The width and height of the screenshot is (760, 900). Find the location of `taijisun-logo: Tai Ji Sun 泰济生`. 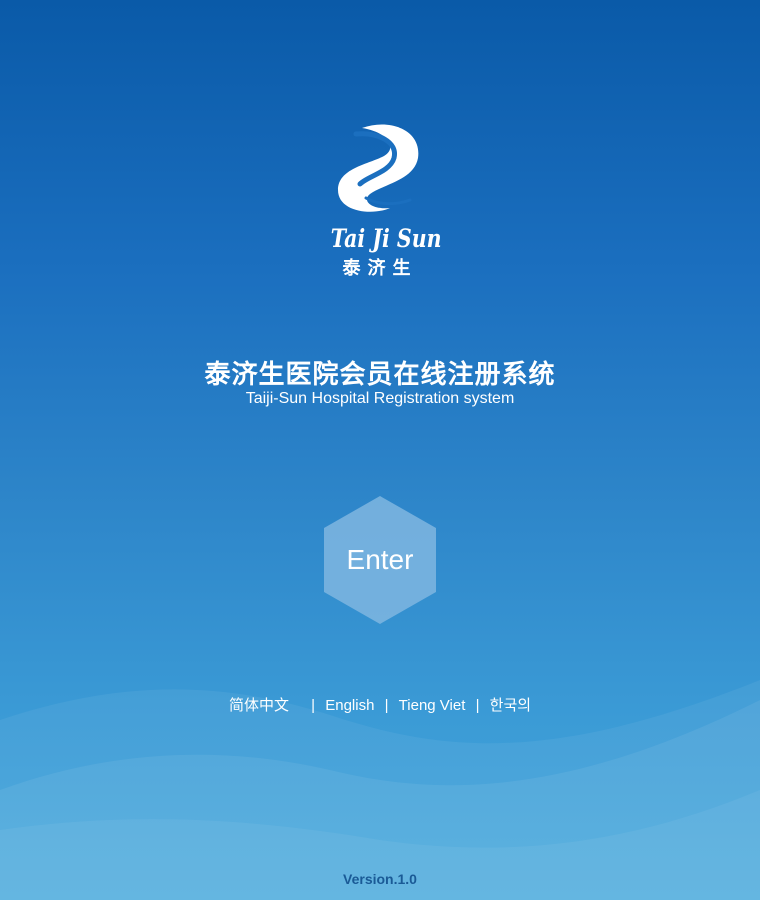

taijisun-logo: Tai Ji Sun 泰济生 is located at coordinates (381, 200).